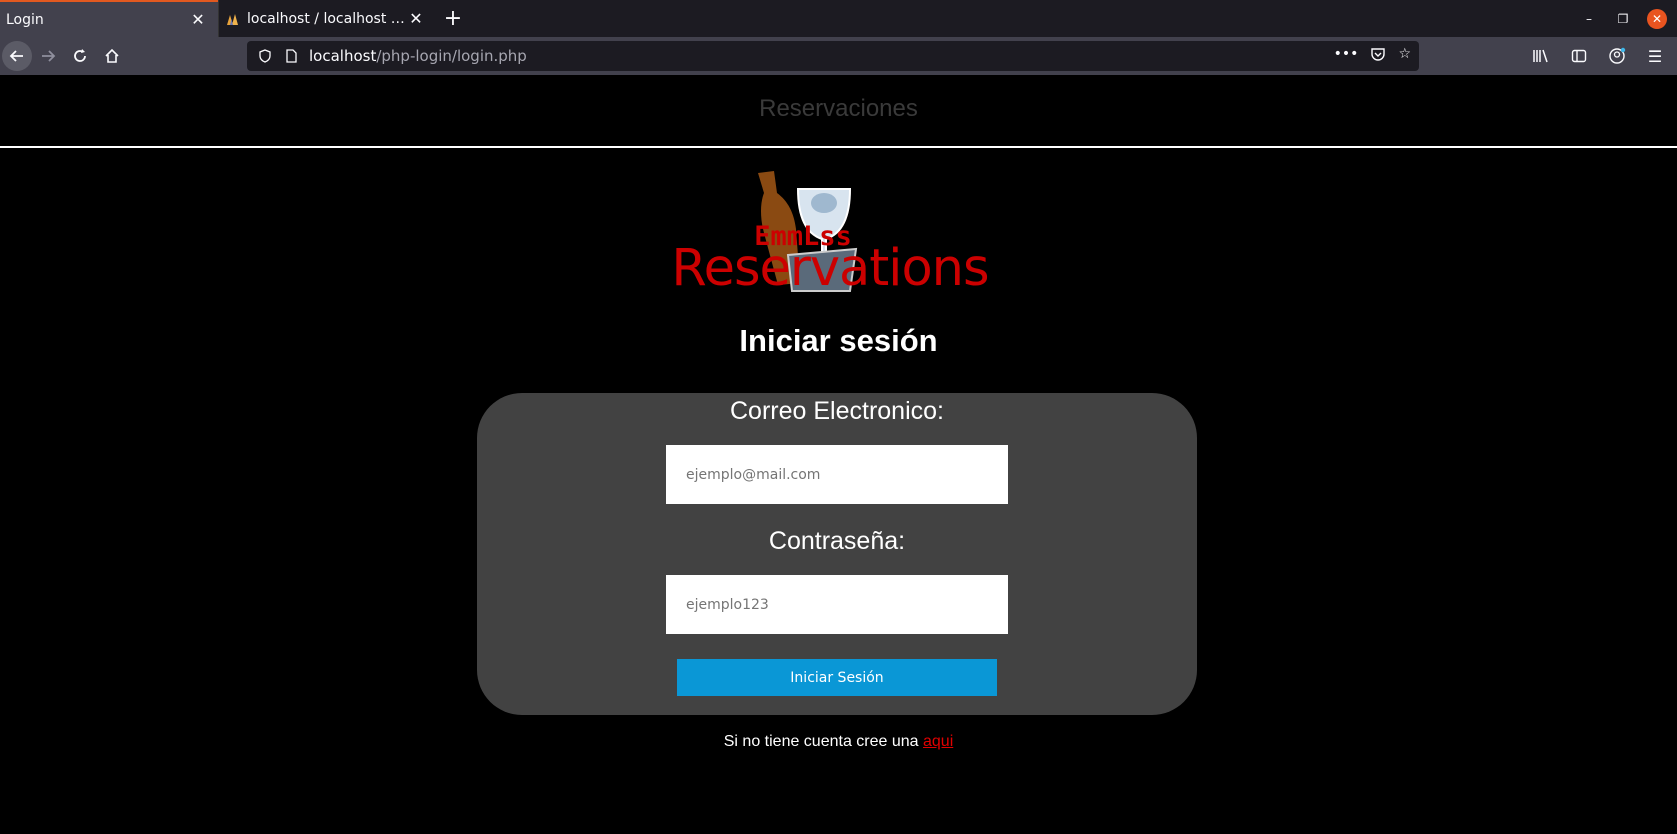 The height and width of the screenshot is (834, 1677). What do you see at coordinates (80, 56) in the screenshot?
I see `reload-icon` at bounding box center [80, 56].